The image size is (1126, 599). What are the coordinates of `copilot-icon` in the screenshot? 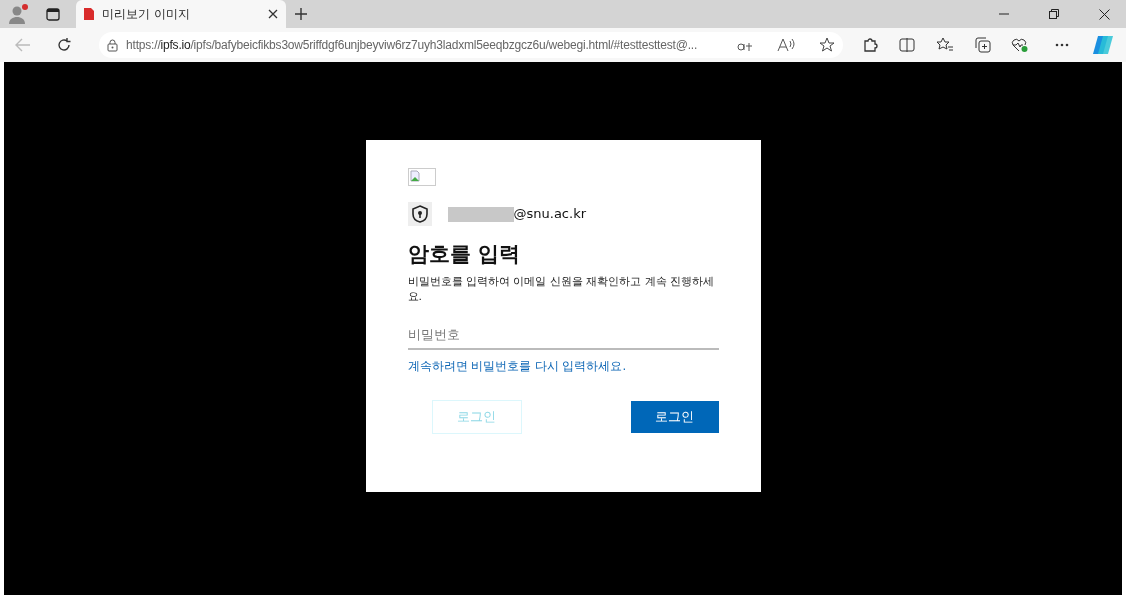 It's located at (1103, 45).